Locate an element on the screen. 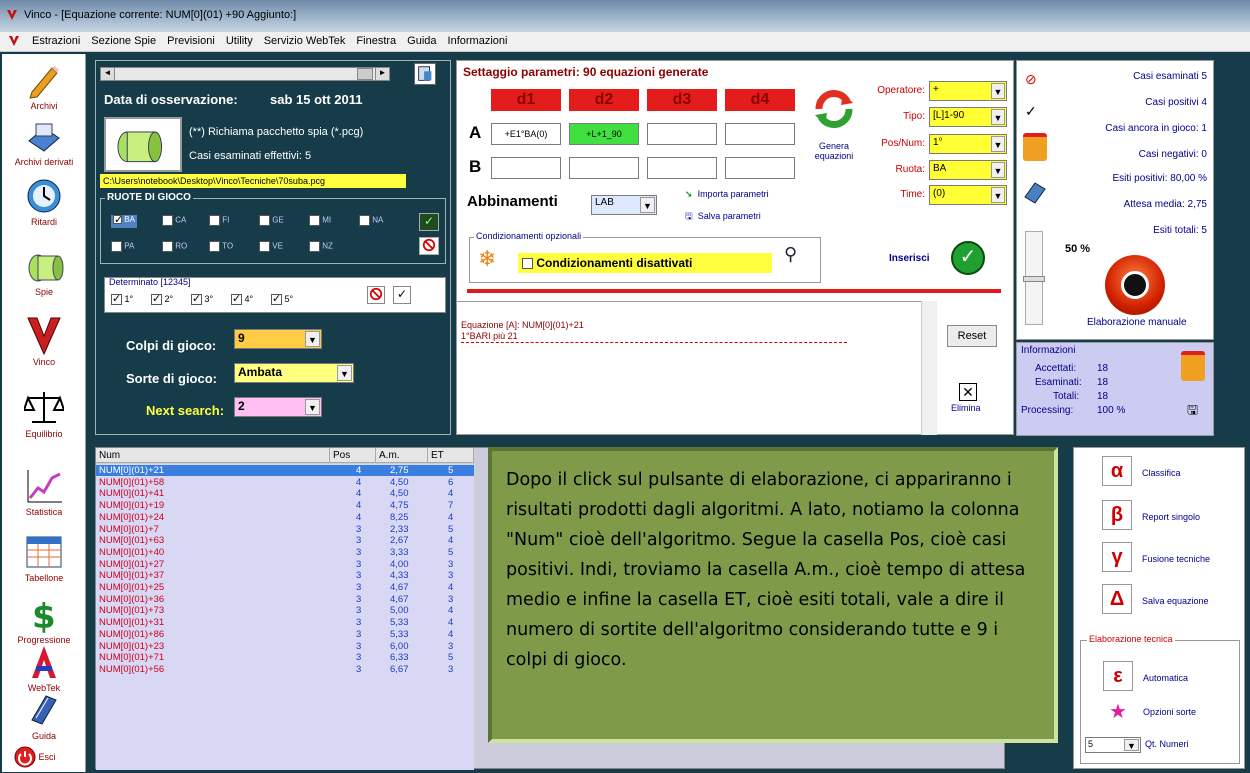 This screenshot has height=773, width=1250. table-row: NUM[0](01)+23 3 6,00 3 is located at coordinates (285, 646).